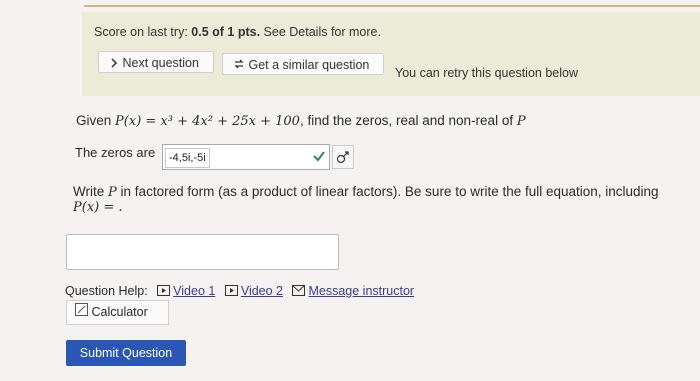 Image resolution: width=700 pixels, height=381 pixels. Describe the element at coordinates (392, 6) in the screenshot. I see `top-divider` at that location.